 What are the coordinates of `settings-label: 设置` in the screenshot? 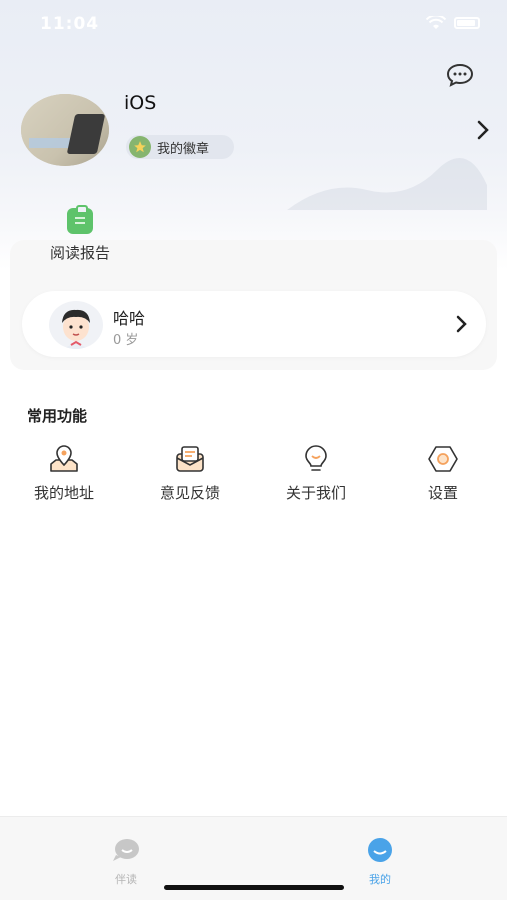 It's located at (442, 493).